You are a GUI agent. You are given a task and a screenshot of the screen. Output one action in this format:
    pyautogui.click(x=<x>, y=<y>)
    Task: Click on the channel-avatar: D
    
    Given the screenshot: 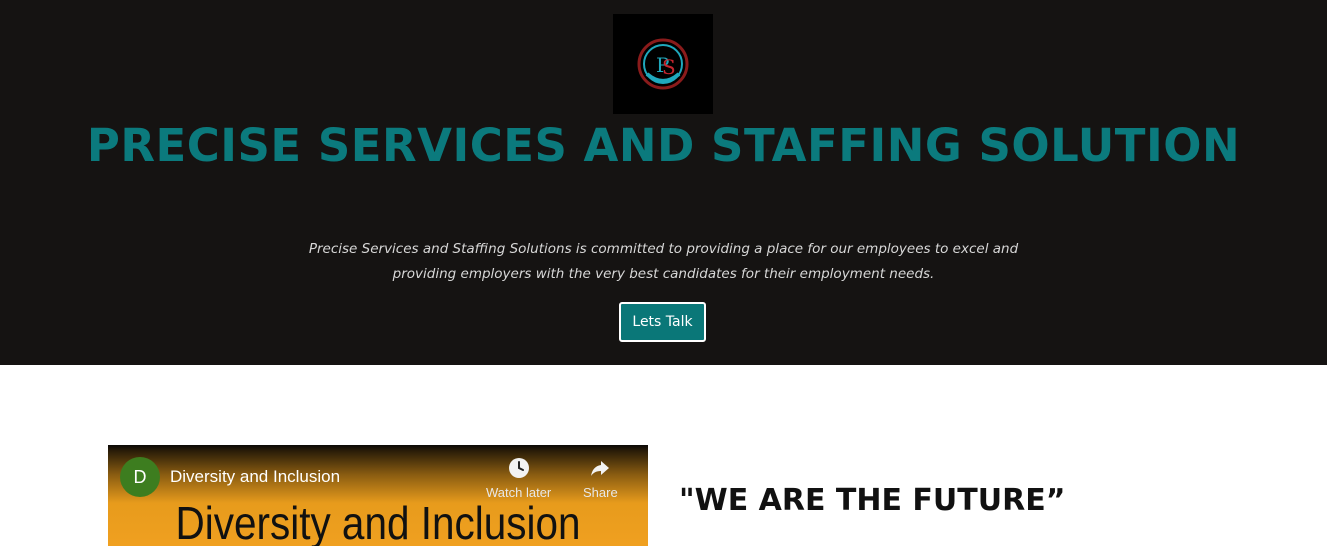 What is the action you would take?
    pyautogui.click(x=140, y=477)
    